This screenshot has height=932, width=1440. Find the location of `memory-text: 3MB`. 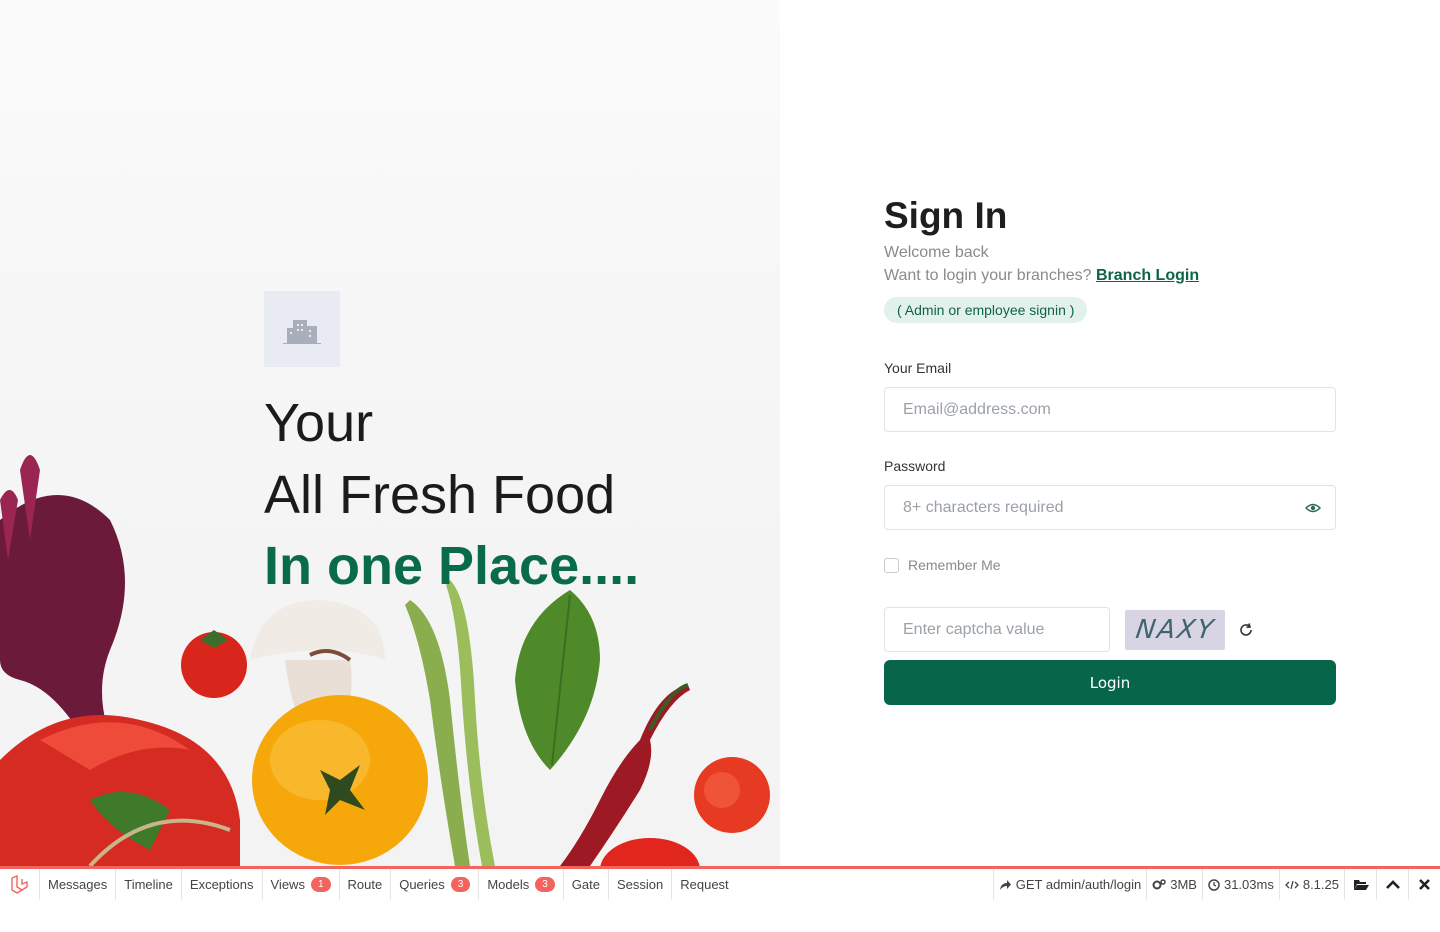

memory-text: 3MB is located at coordinates (1183, 884).